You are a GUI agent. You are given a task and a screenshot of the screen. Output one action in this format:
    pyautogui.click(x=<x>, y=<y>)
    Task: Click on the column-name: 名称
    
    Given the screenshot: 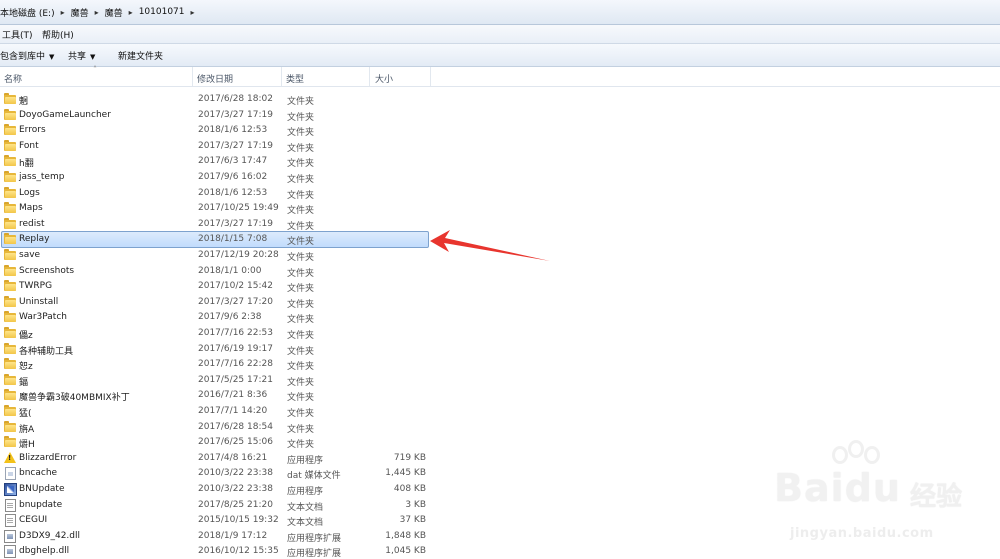 What is the action you would take?
    pyautogui.click(x=13, y=78)
    